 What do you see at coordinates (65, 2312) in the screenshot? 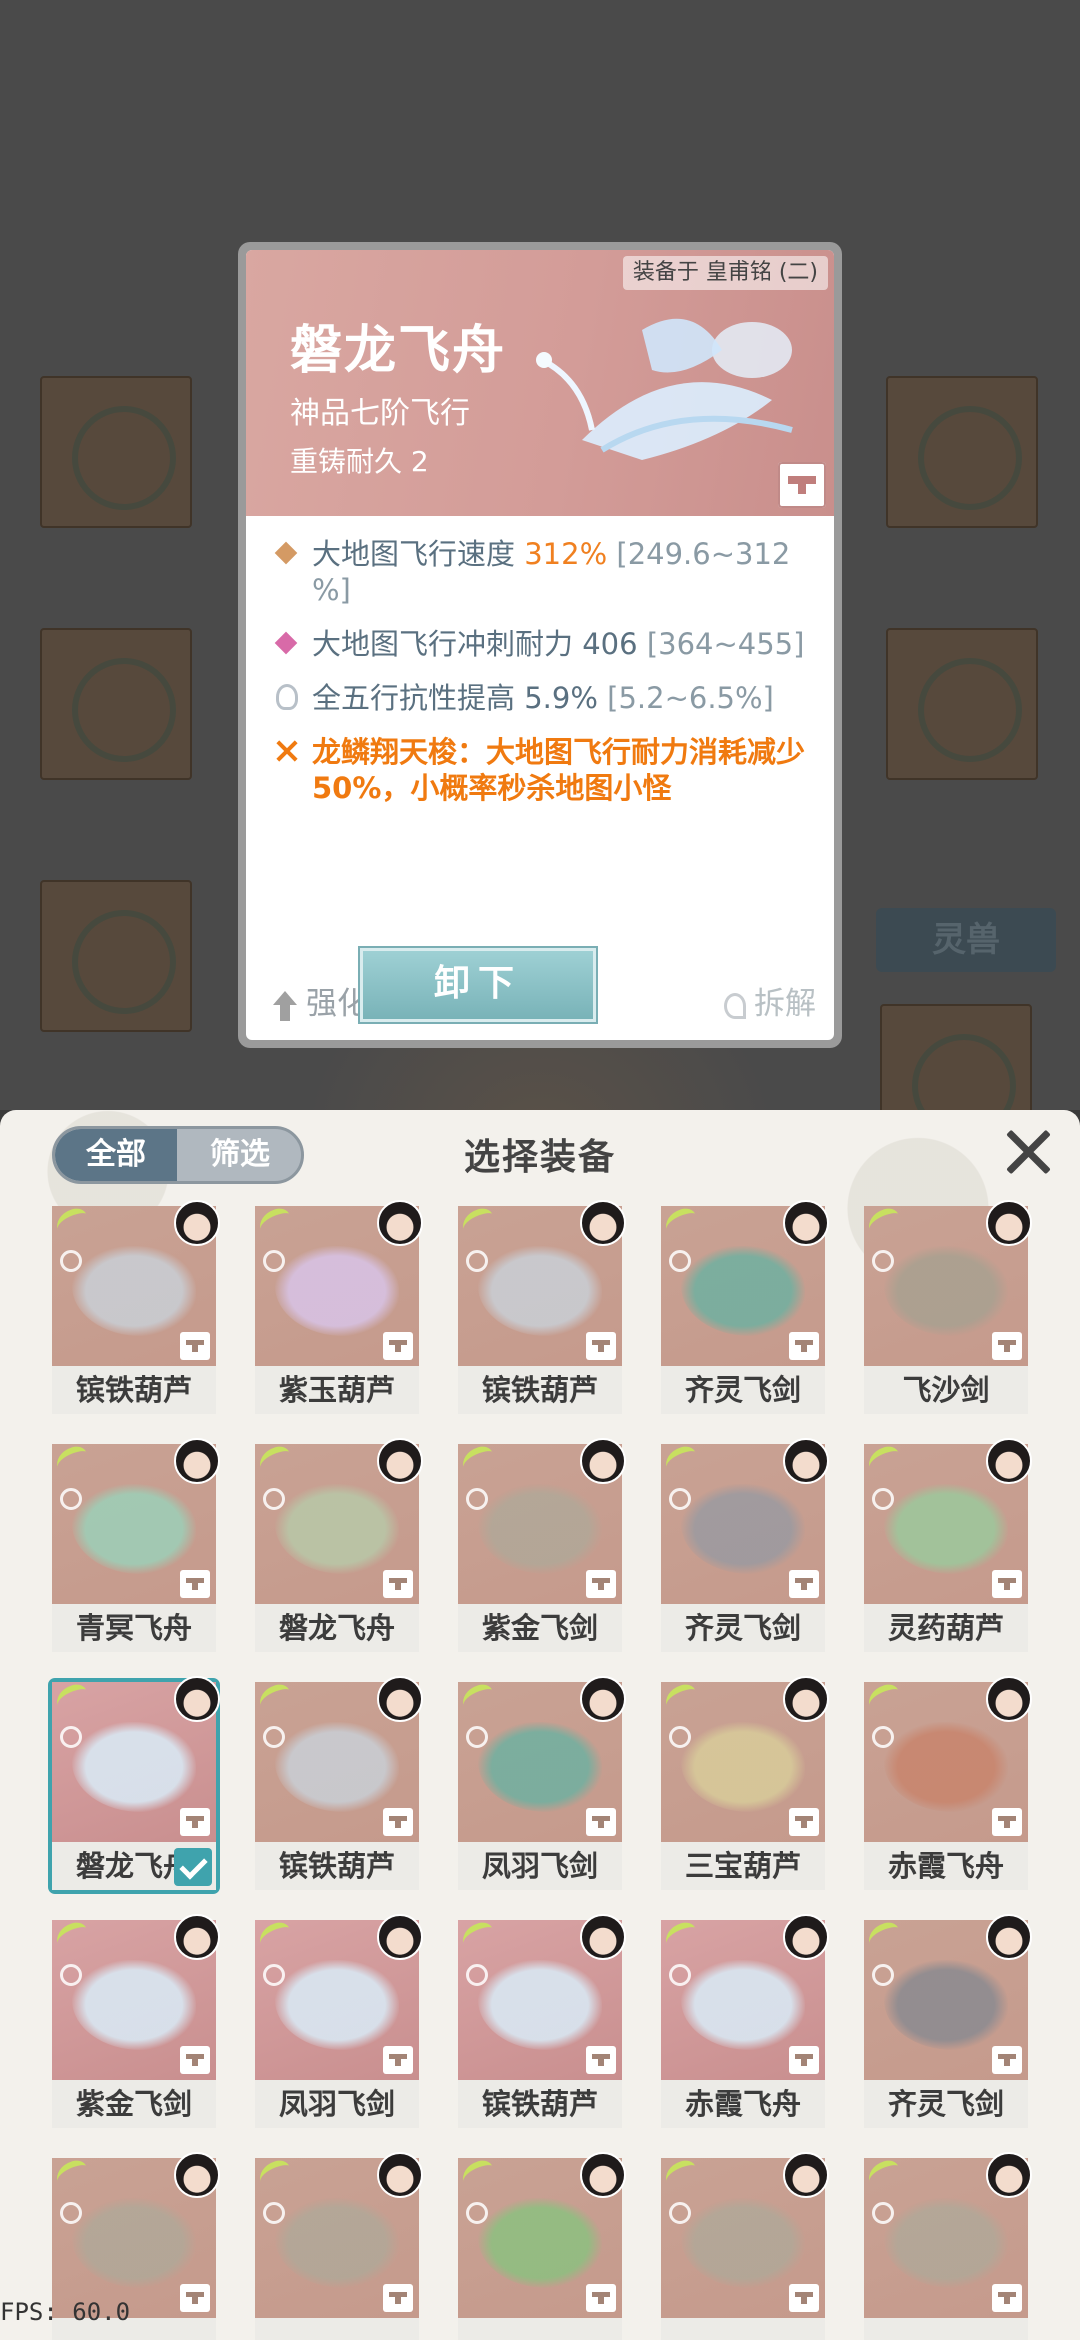
I see `fps-counter: FPS: 60.0` at bounding box center [65, 2312].